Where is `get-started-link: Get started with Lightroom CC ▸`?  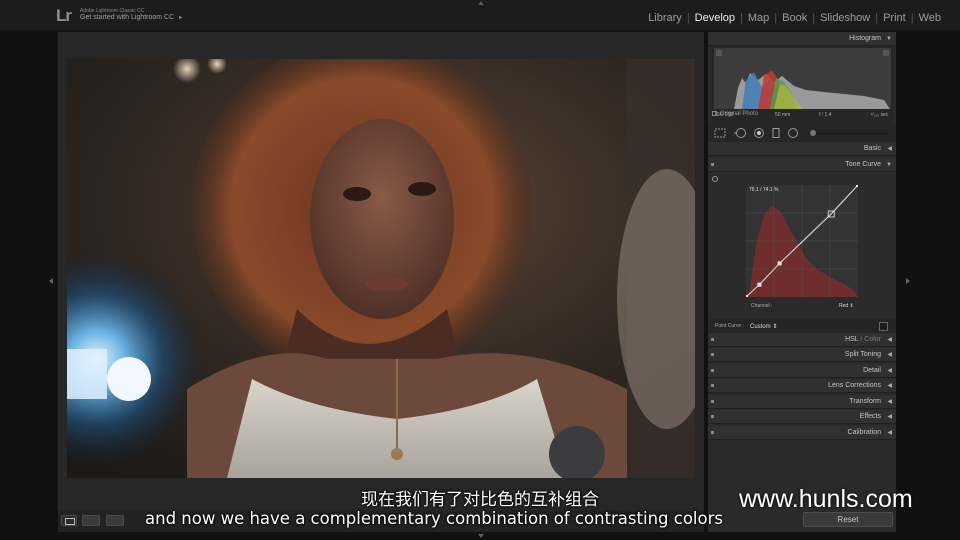 get-started-link: Get started with Lightroom CC ▸ is located at coordinates (131, 17).